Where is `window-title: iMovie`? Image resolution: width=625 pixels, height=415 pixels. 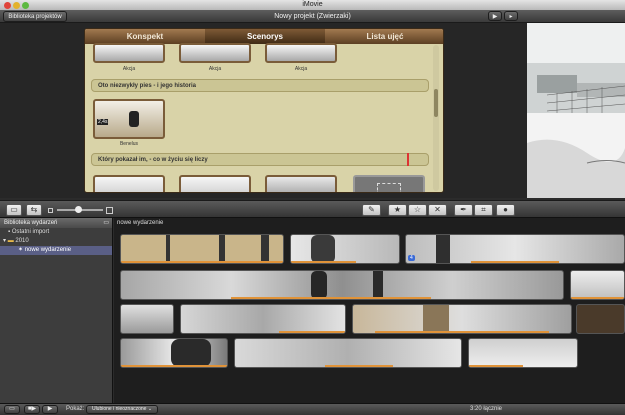 window-title: iMovie is located at coordinates (312, 4).